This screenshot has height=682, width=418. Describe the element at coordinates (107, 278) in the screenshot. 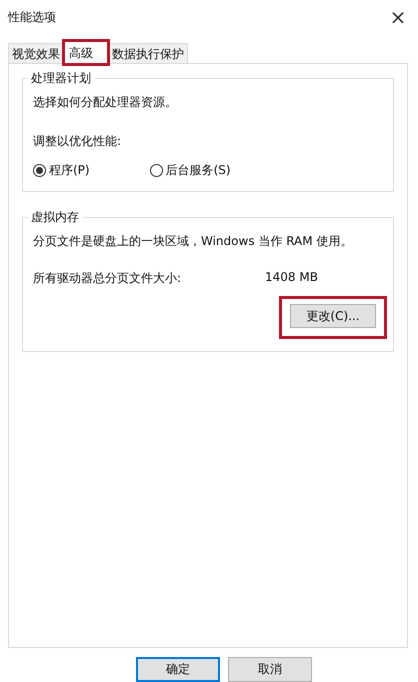

I see `size-label: 所有驱动器总分页文件大小:` at that location.